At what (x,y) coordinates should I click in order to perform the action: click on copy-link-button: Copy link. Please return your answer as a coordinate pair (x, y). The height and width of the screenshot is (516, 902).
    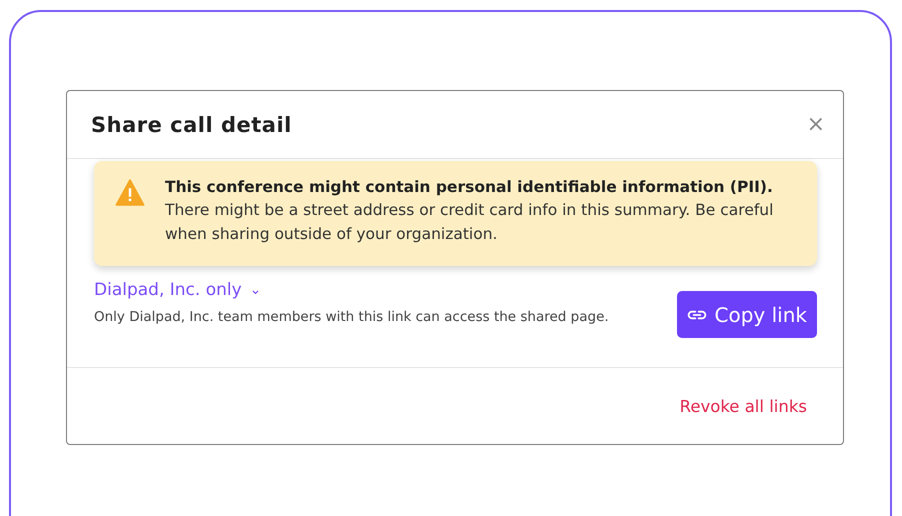
    Looking at the image, I should click on (746, 314).